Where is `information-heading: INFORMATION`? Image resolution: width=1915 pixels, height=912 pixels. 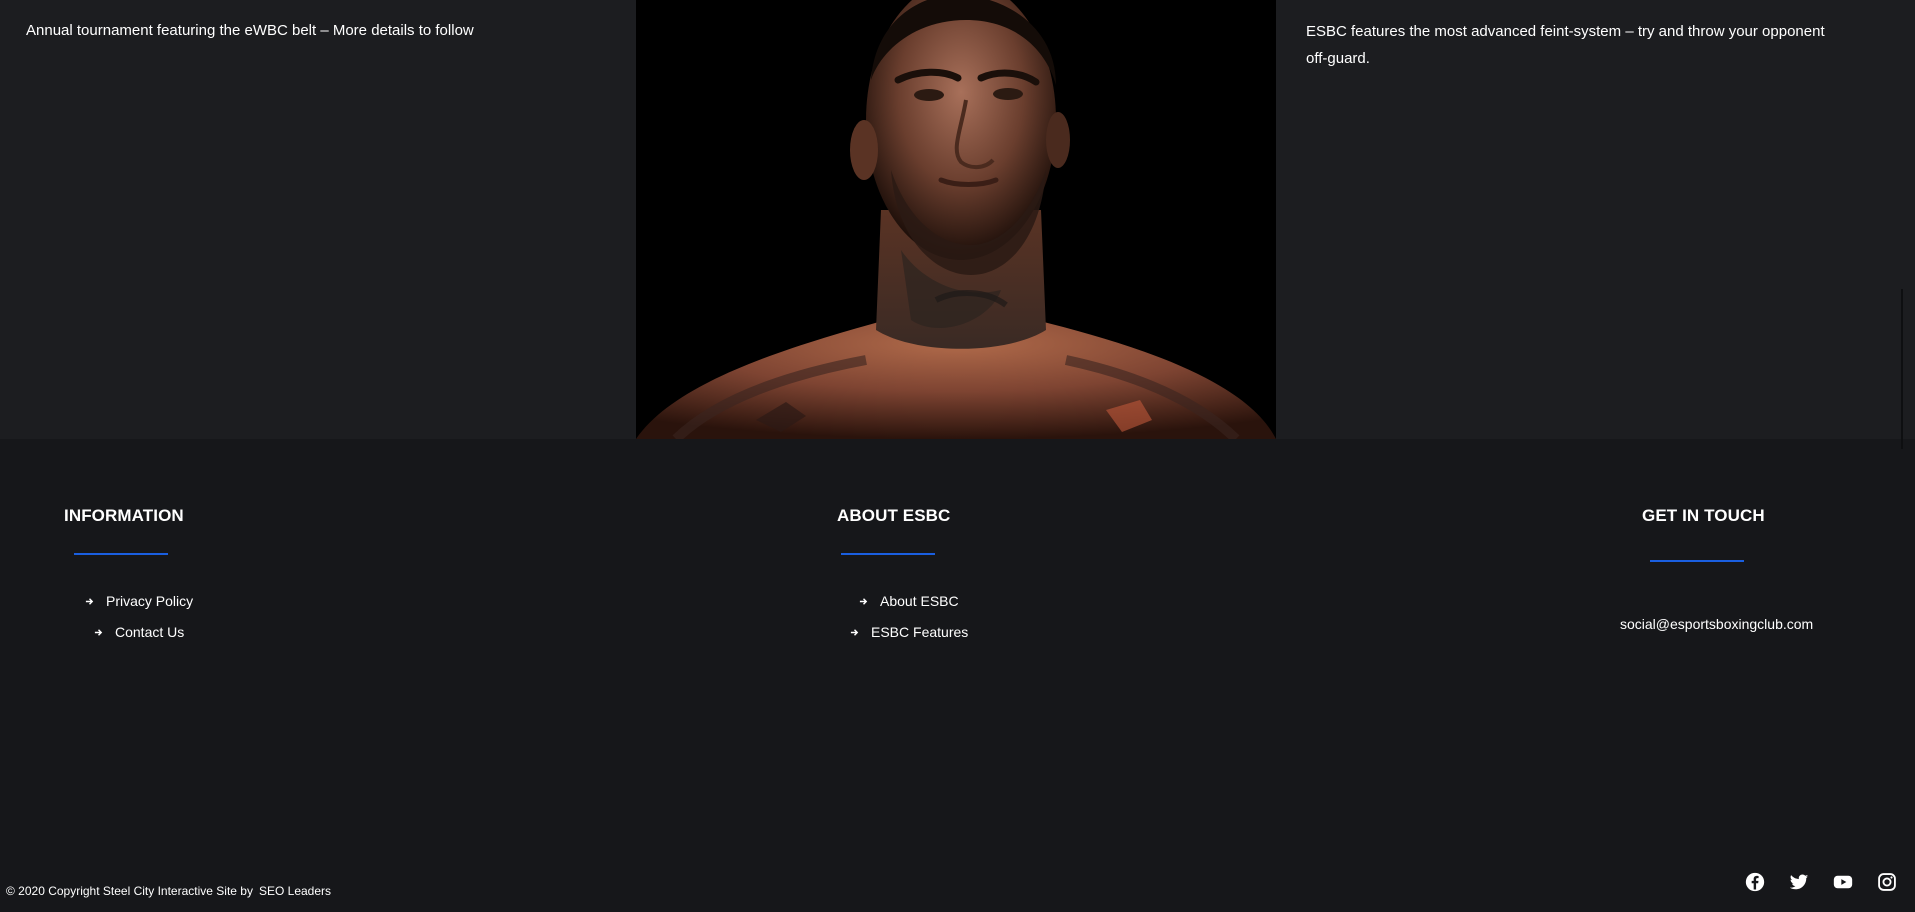 information-heading: INFORMATION is located at coordinates (124, 515).